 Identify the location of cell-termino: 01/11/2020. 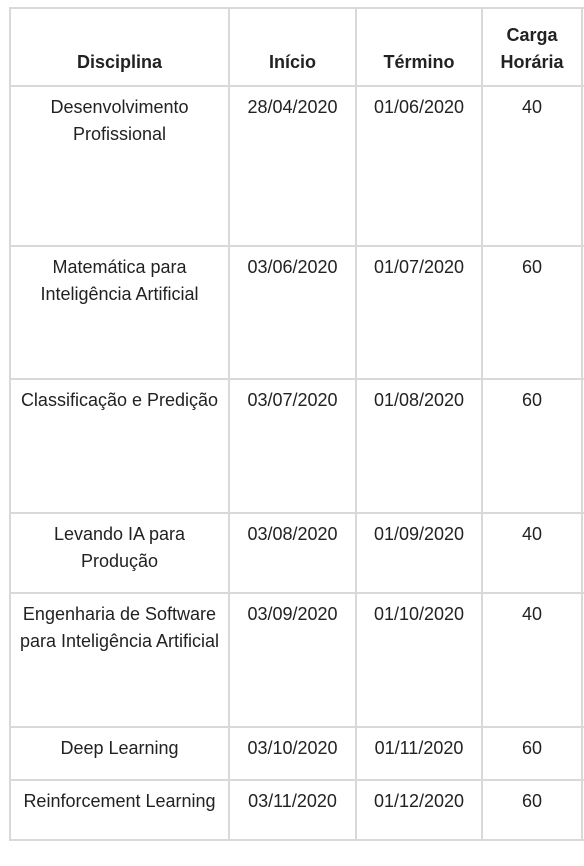
(419, 753).